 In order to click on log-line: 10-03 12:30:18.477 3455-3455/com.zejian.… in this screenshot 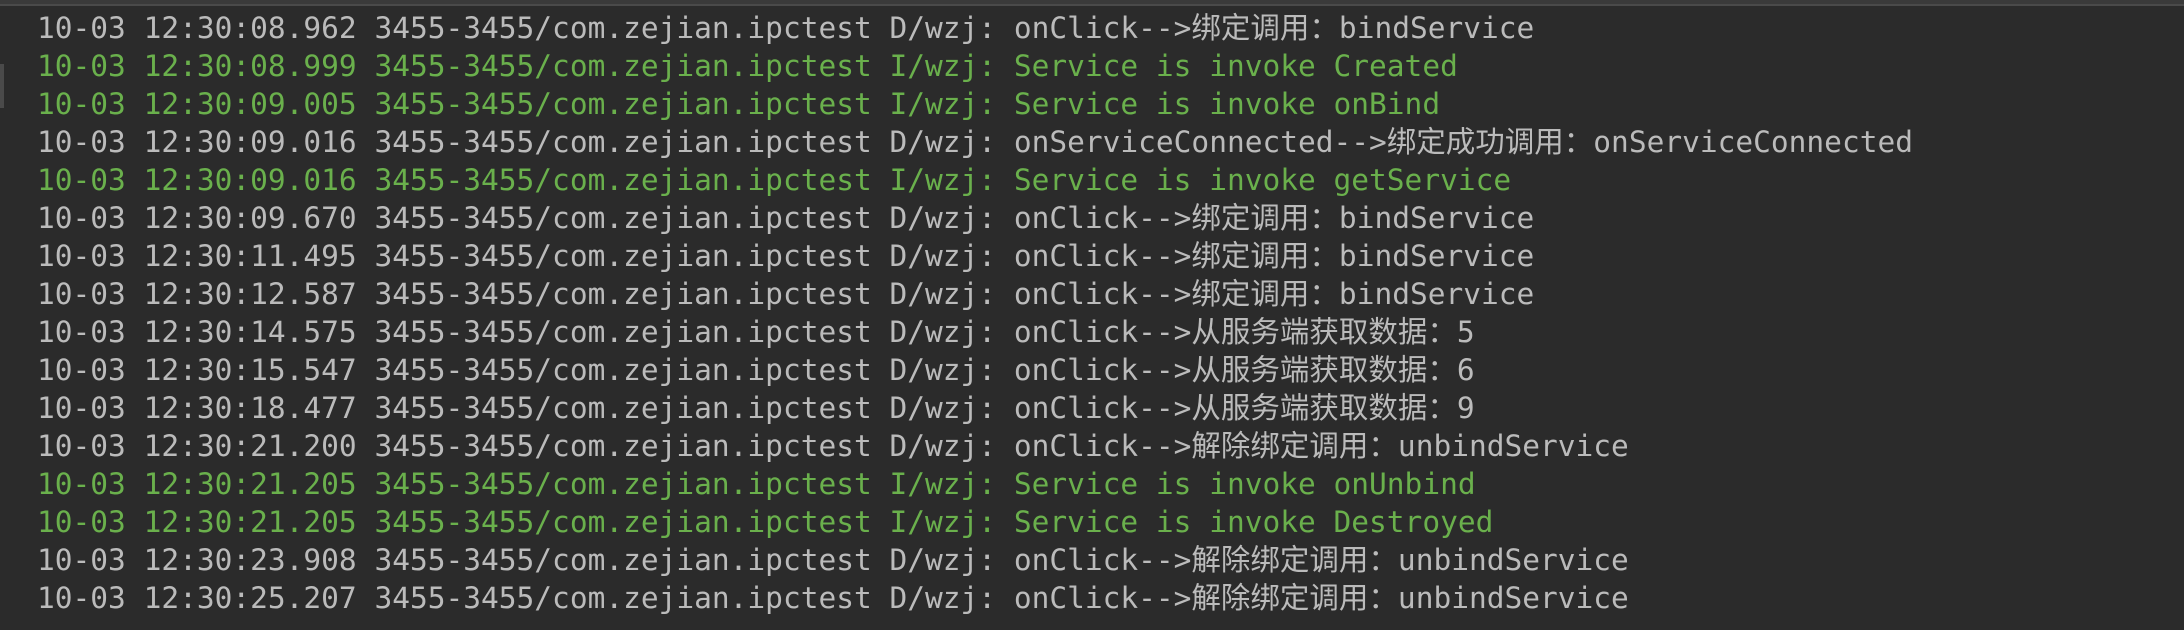, I will do `click(756, 408)`.